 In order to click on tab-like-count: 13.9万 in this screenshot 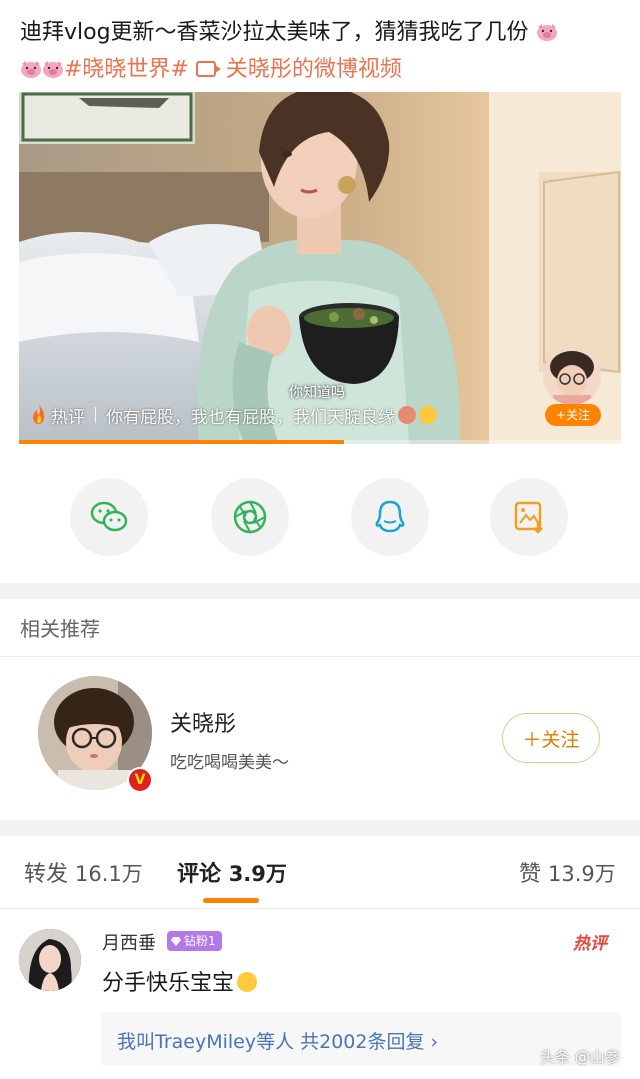, I will do `click(582, 874)`.